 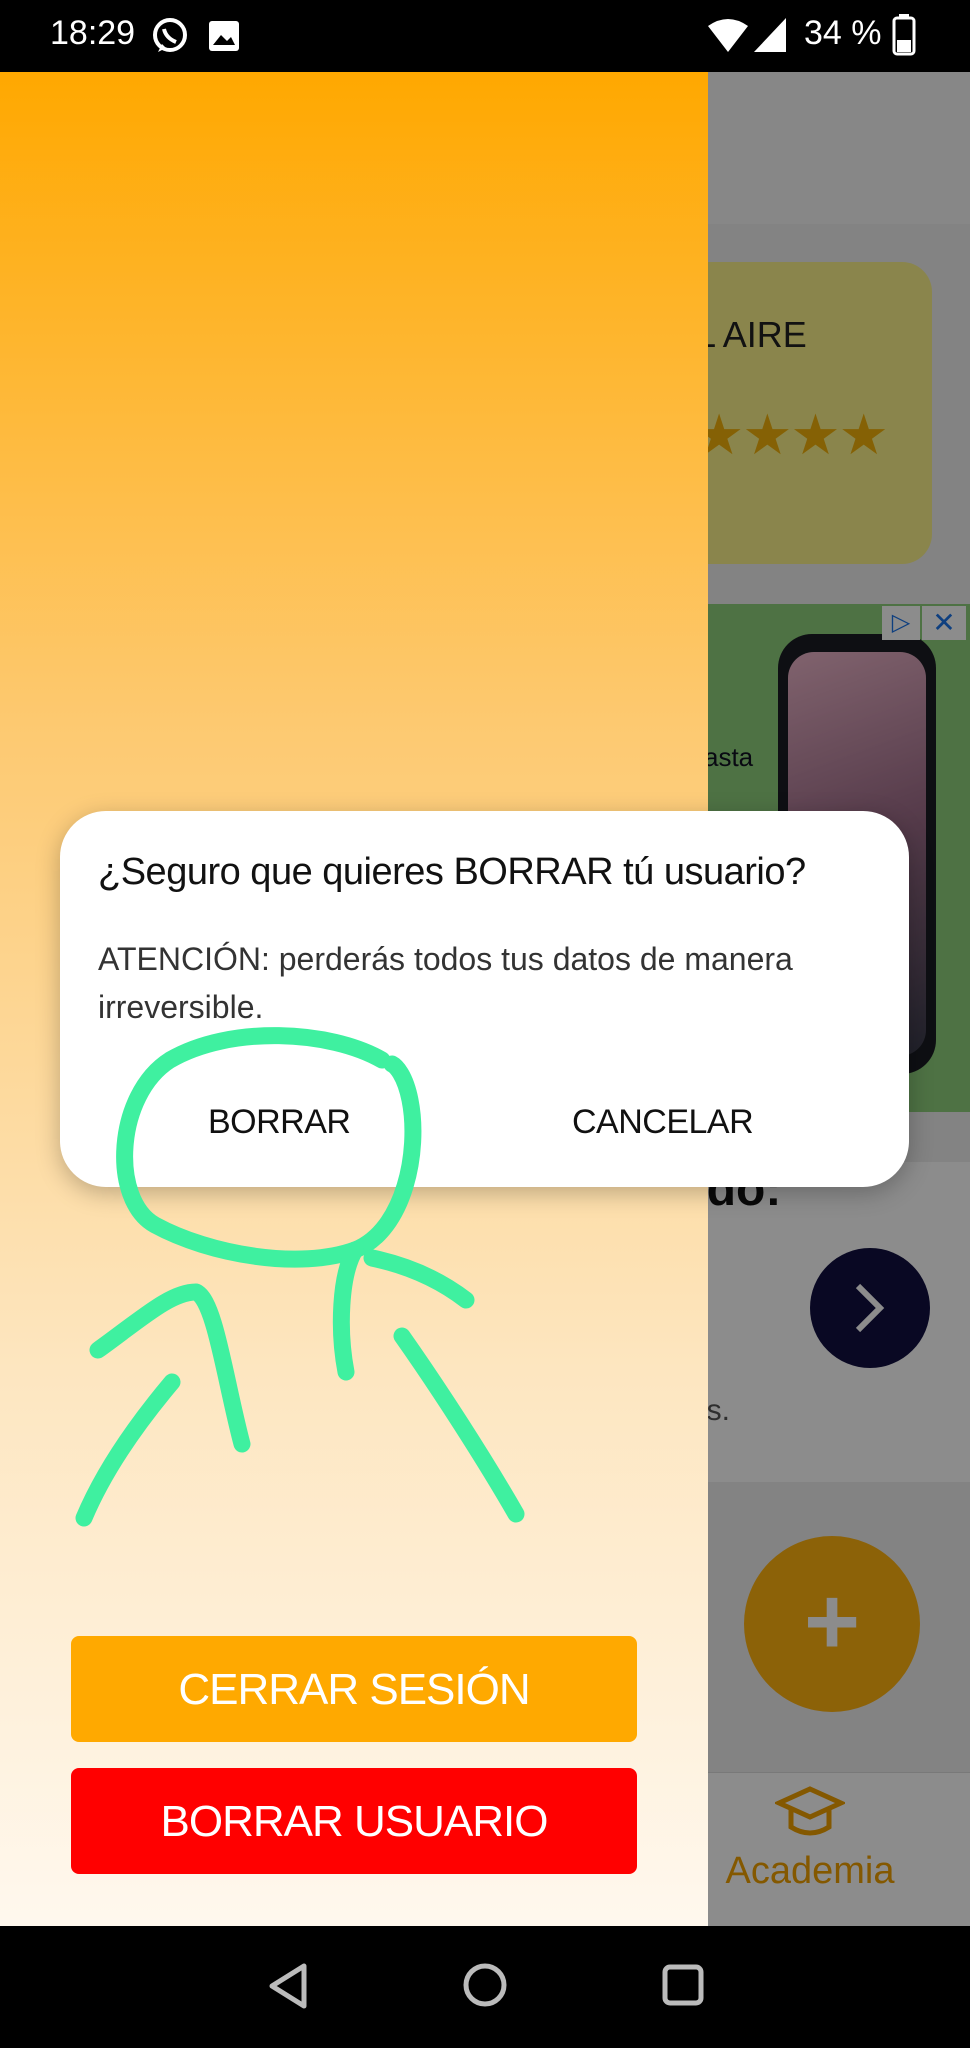 I want to click on system-navigation-bar, so click(x=485, y=1987).